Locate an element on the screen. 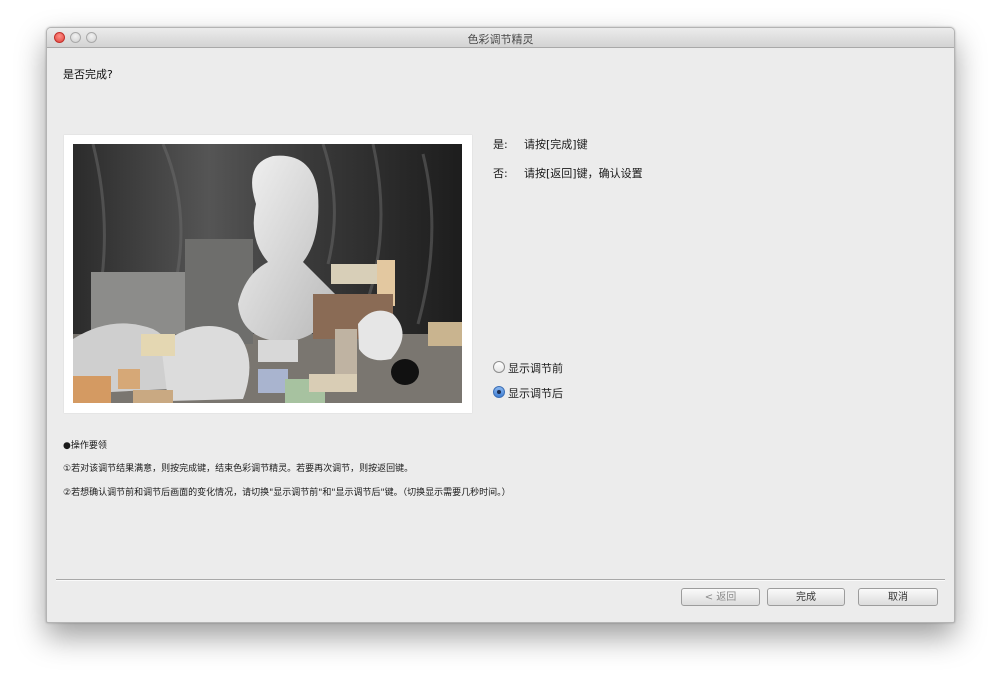  radio-show-before-indicator is located at coordinates (499, 367).